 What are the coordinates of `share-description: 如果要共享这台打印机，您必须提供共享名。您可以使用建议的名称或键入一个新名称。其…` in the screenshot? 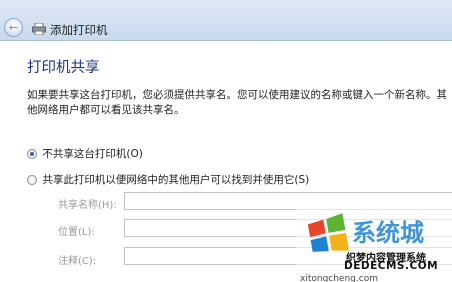 It's located at (237, 102).